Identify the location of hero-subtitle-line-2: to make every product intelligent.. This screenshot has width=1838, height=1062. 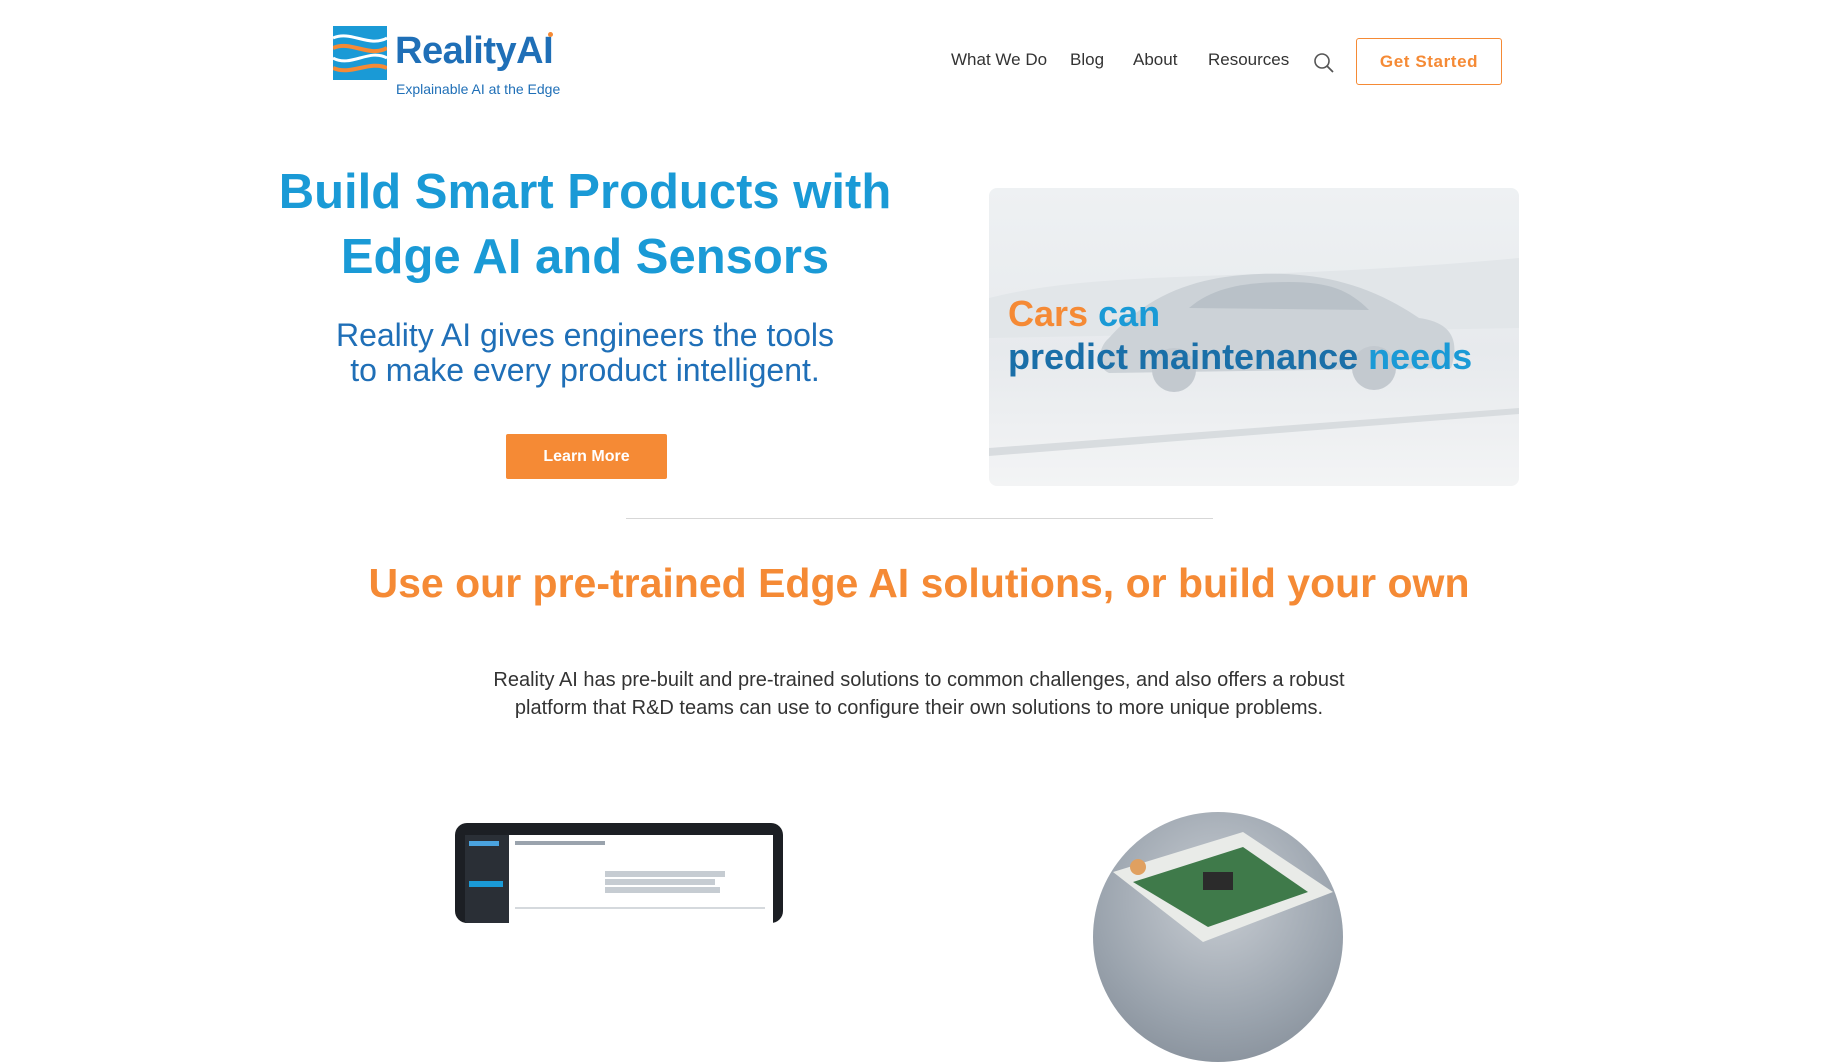
(585, 370).